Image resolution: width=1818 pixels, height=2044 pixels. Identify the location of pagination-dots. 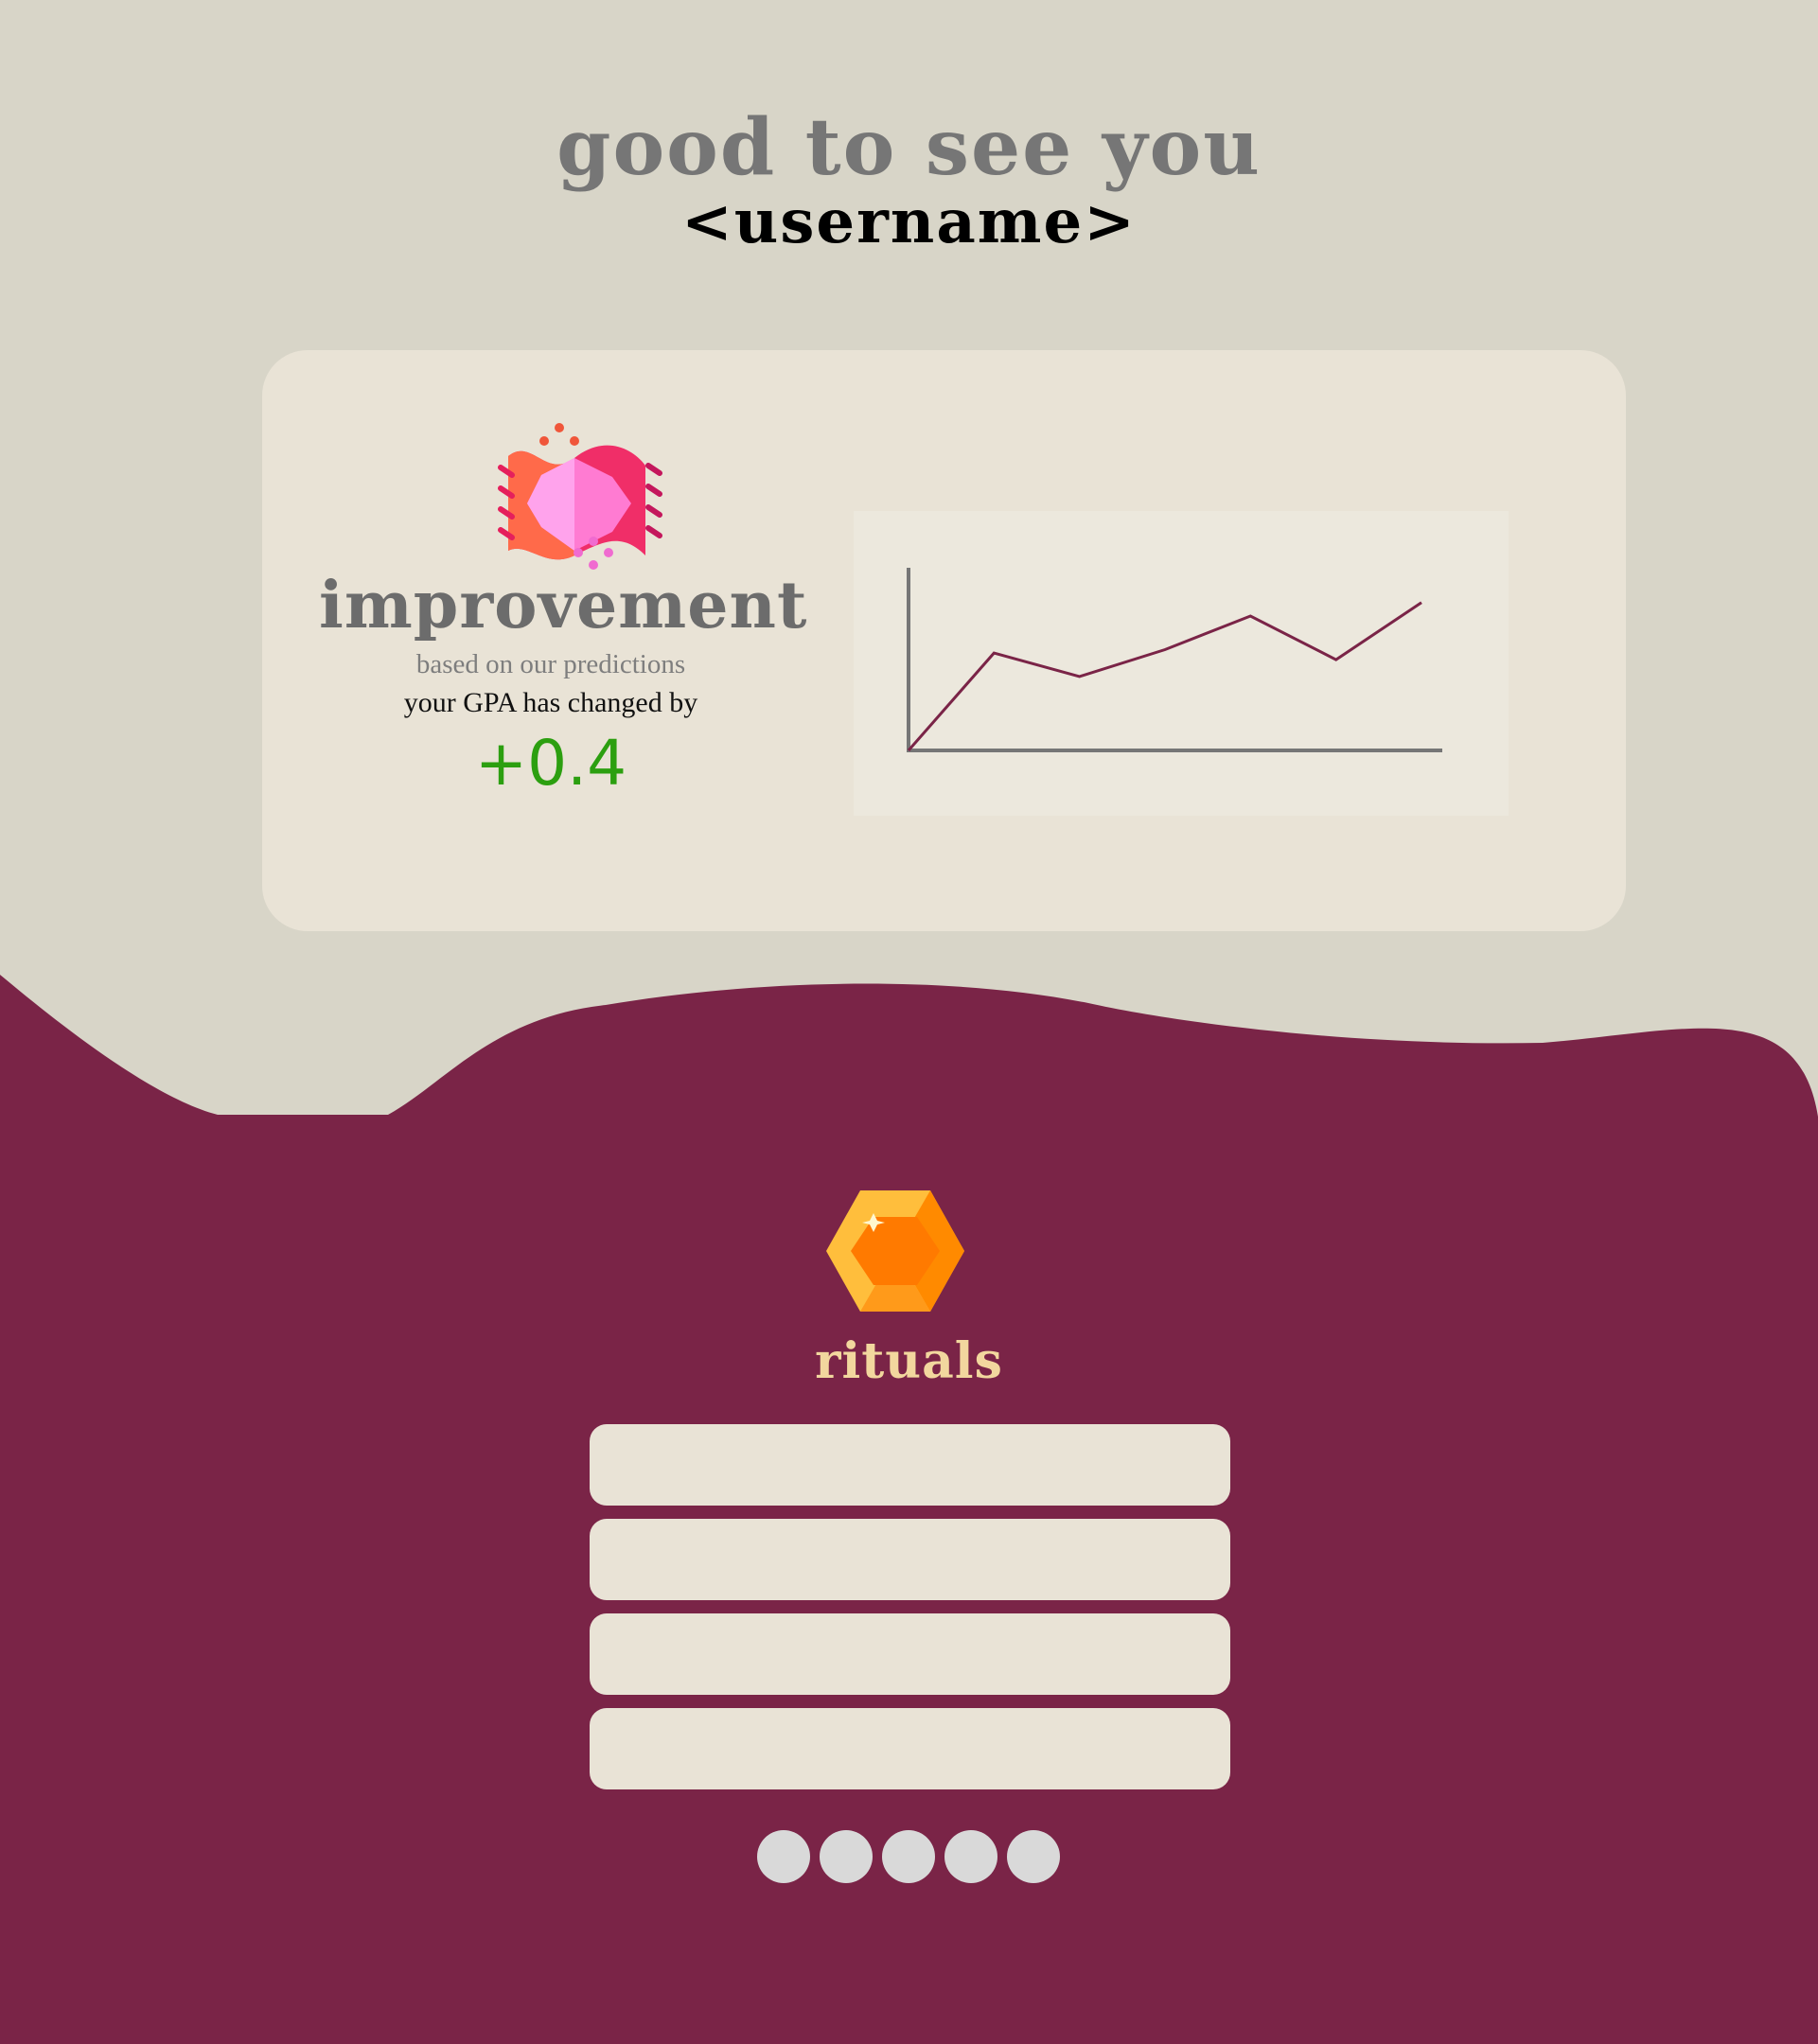
(908, 1856).